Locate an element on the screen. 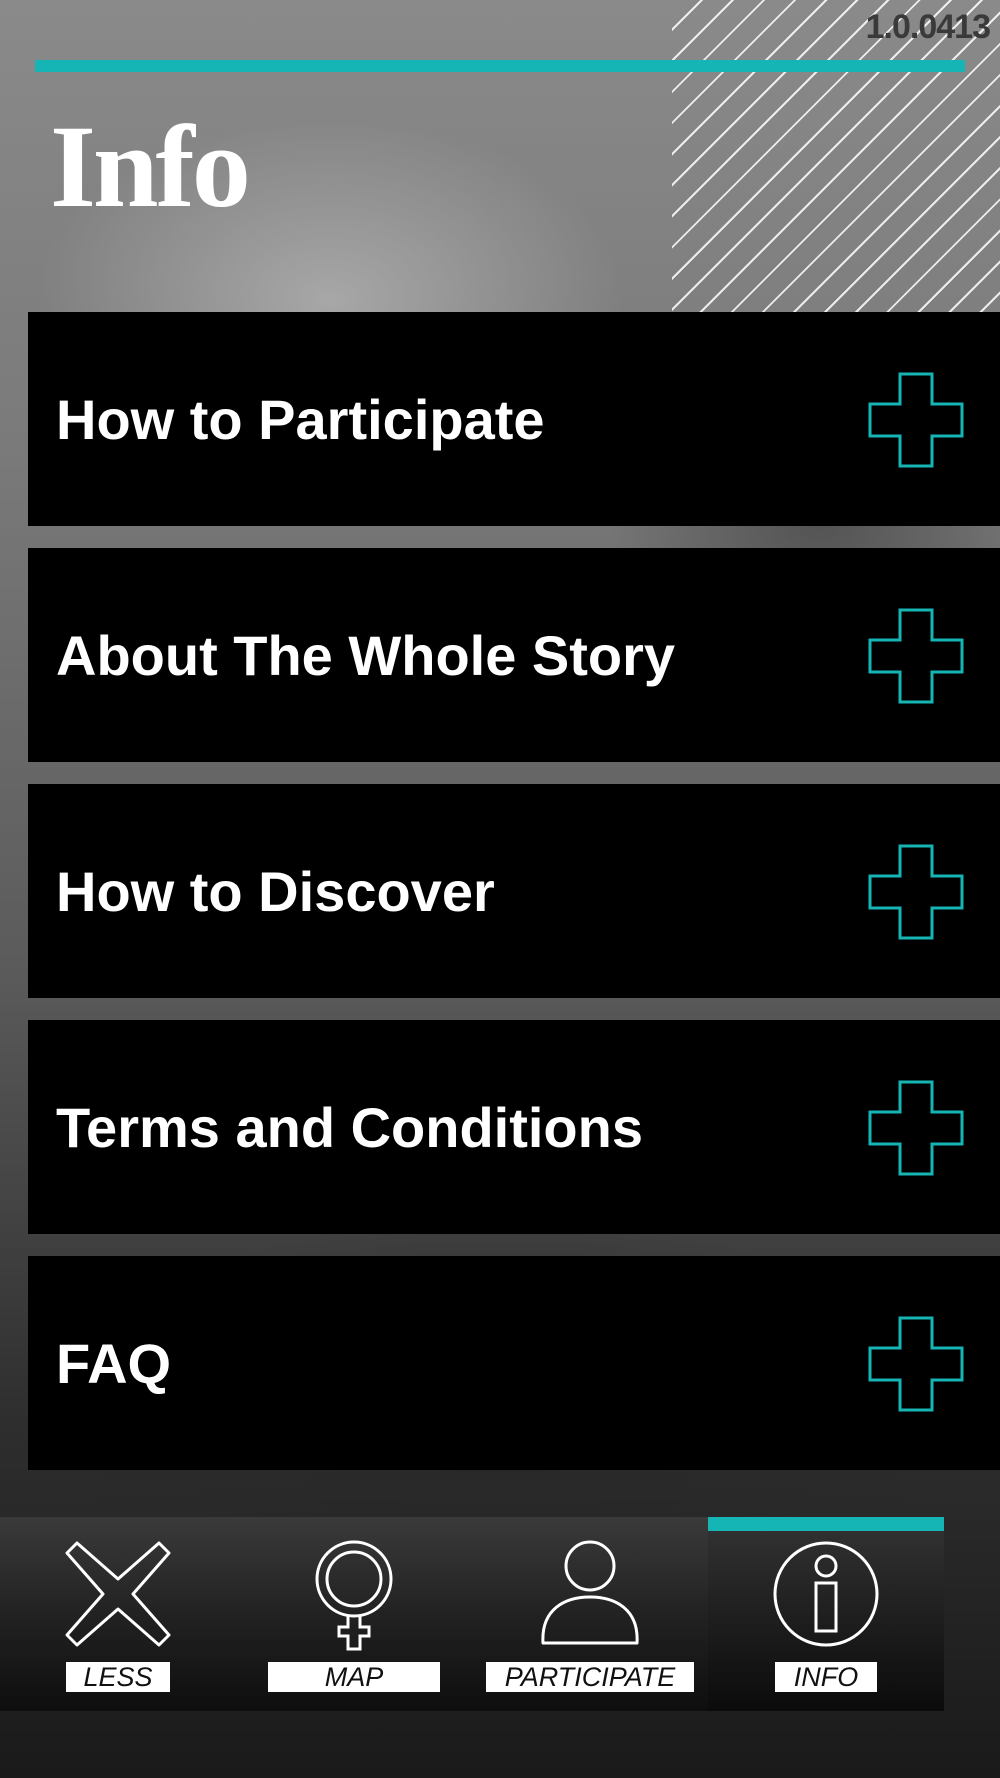  nav-item-info: INFO is located at coordinates (826, 1614).